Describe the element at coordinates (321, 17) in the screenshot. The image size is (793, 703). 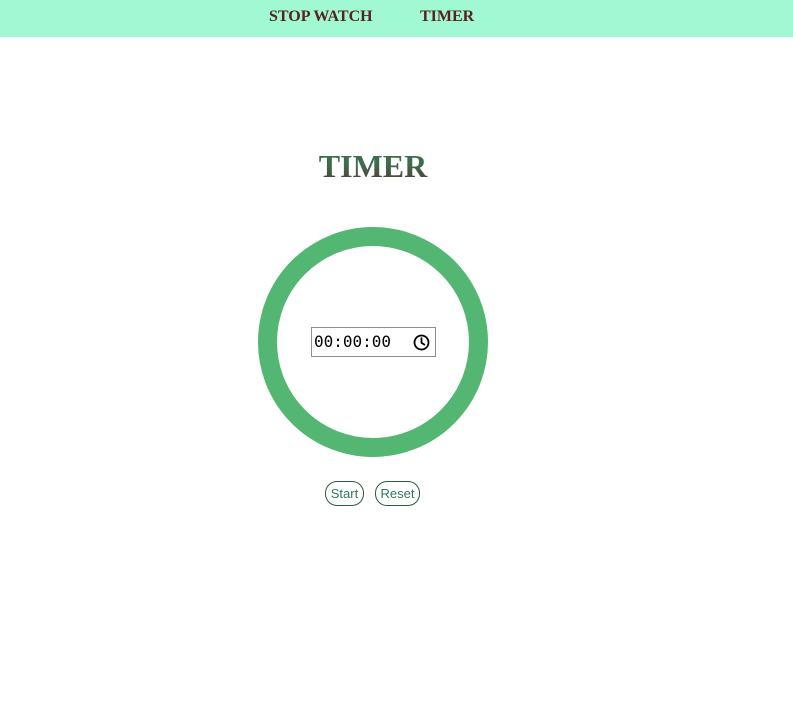
I see `nav-link-stopwatch: STOP WATCH` at that location.